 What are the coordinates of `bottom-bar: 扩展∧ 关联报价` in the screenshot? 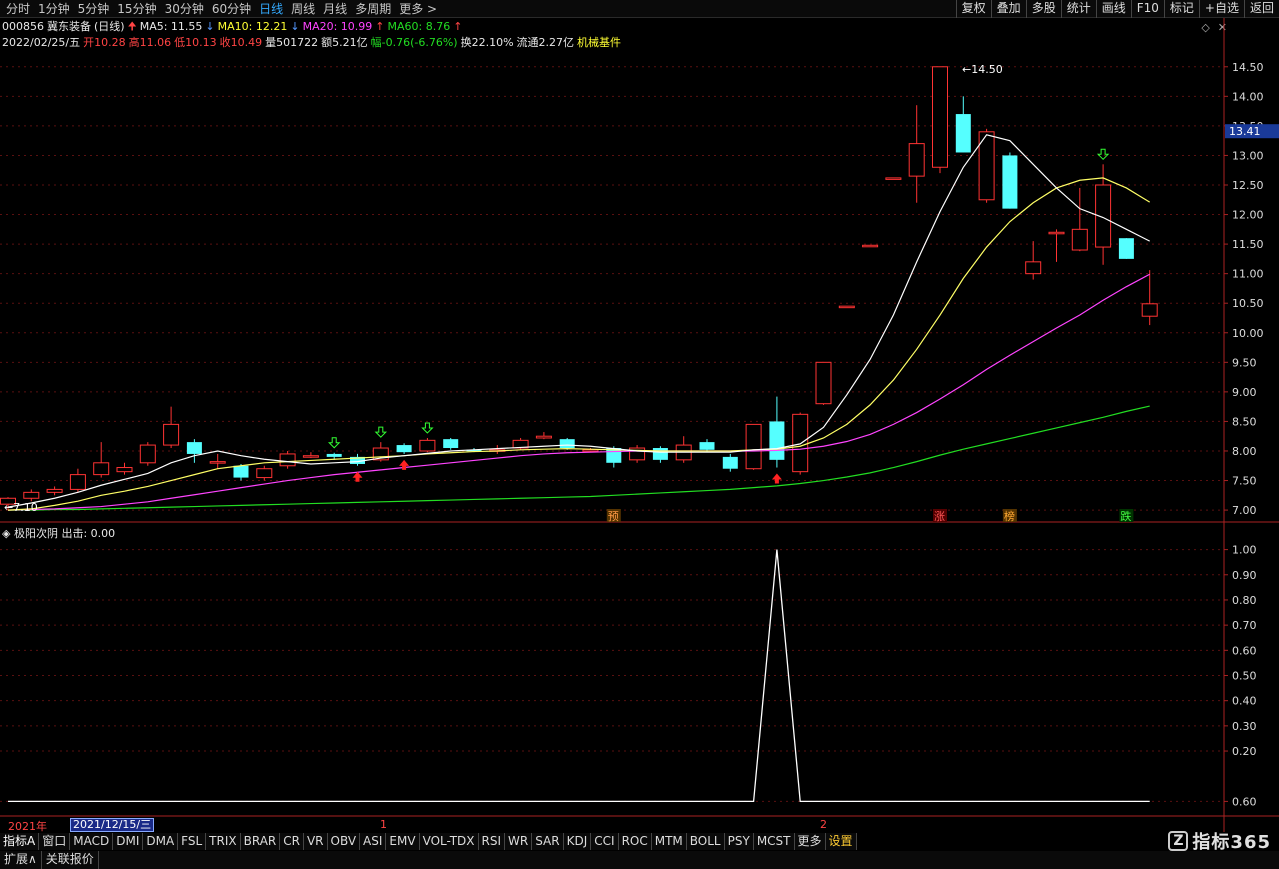 It's located at (639, 860).